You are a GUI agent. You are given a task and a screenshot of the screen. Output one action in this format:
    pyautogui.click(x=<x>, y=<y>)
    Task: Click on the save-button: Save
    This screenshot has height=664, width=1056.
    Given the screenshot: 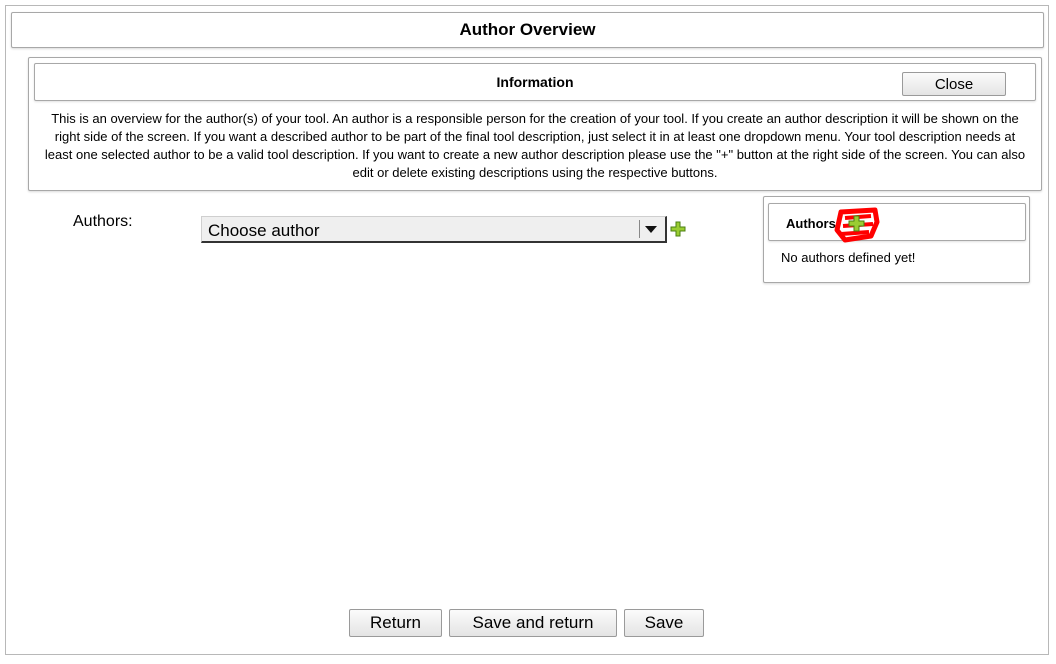 What is the action you would take?
    pyautogui.click(x=664, y=623)
    